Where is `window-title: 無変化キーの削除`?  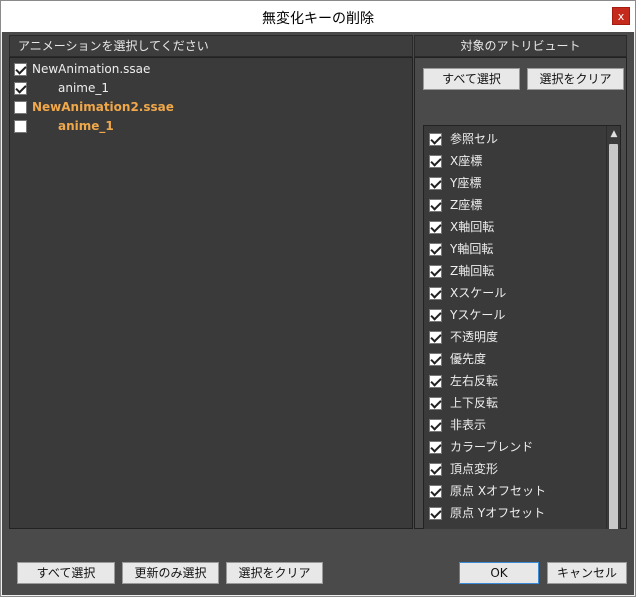 window-title: 無変化キーの削除 is located at coordinates (318, 19).